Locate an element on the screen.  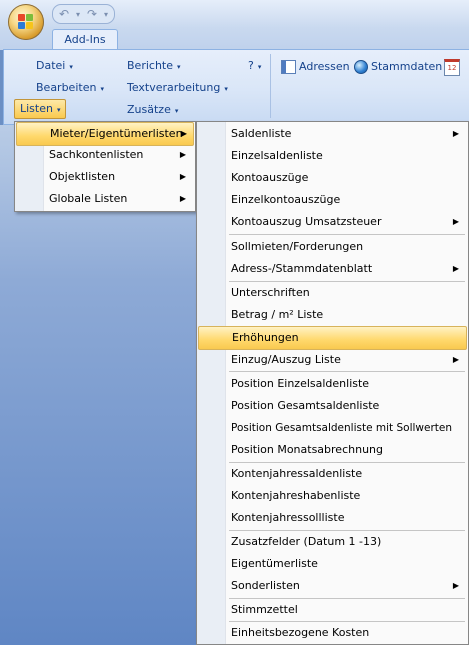
globe-icon is located at coordinates (361, 67).